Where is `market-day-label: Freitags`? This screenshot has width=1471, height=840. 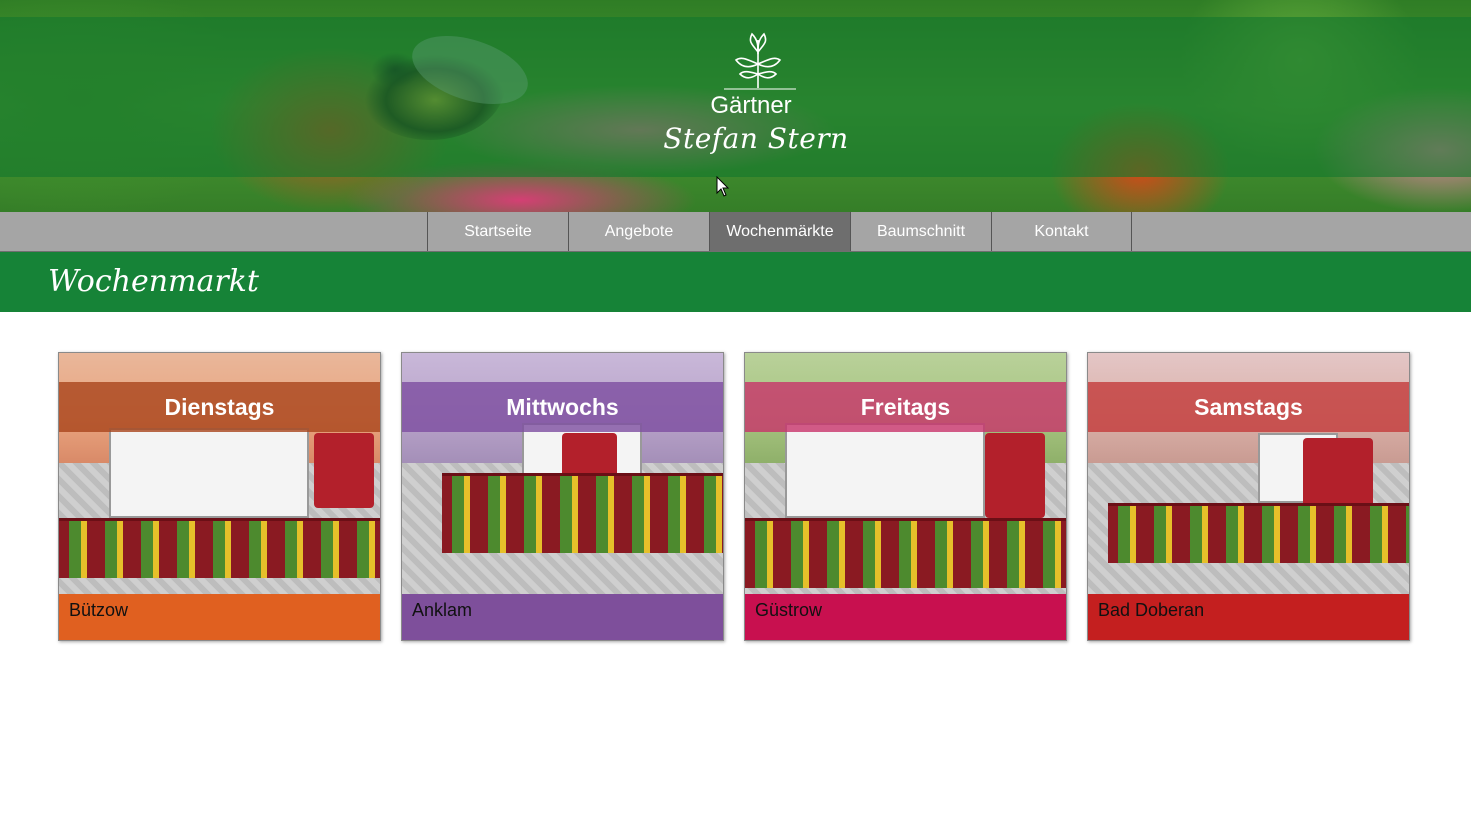 market-day-label: Freitags is located at coordinates (905, 407).